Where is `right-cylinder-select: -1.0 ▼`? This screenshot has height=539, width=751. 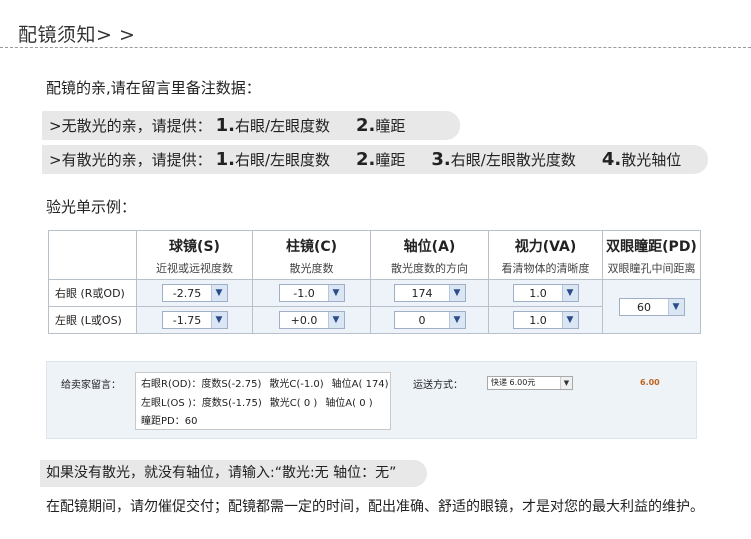
right-cylinder-select: -1.0 ▼ is located at coordinates (311, 293).